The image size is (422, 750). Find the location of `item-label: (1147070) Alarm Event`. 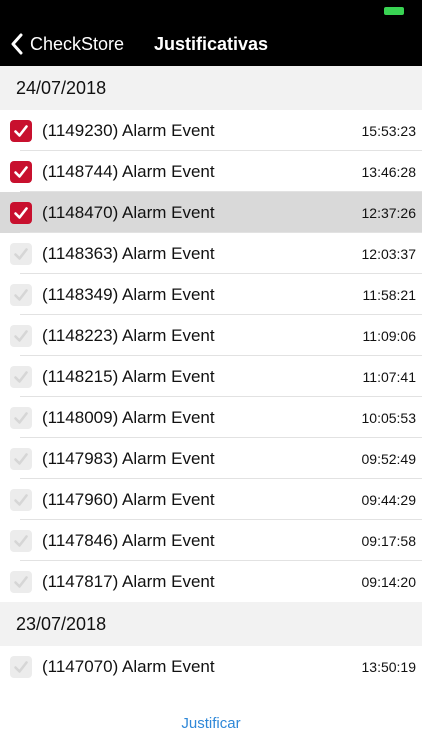

item-label: (1147070) Alarm Event is located at coordinates (128, 666).